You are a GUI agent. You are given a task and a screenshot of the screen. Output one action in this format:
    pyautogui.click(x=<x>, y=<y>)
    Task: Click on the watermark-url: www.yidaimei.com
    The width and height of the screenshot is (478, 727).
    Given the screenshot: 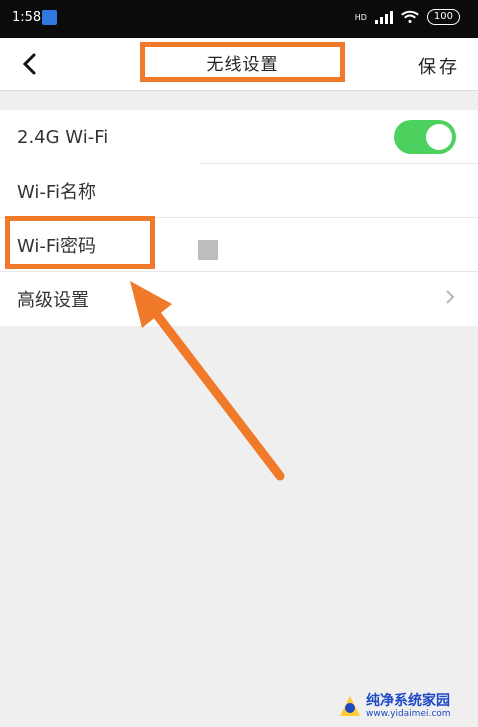 What is the action you would take?
    pyautogui.click(x=408, y=714)
    